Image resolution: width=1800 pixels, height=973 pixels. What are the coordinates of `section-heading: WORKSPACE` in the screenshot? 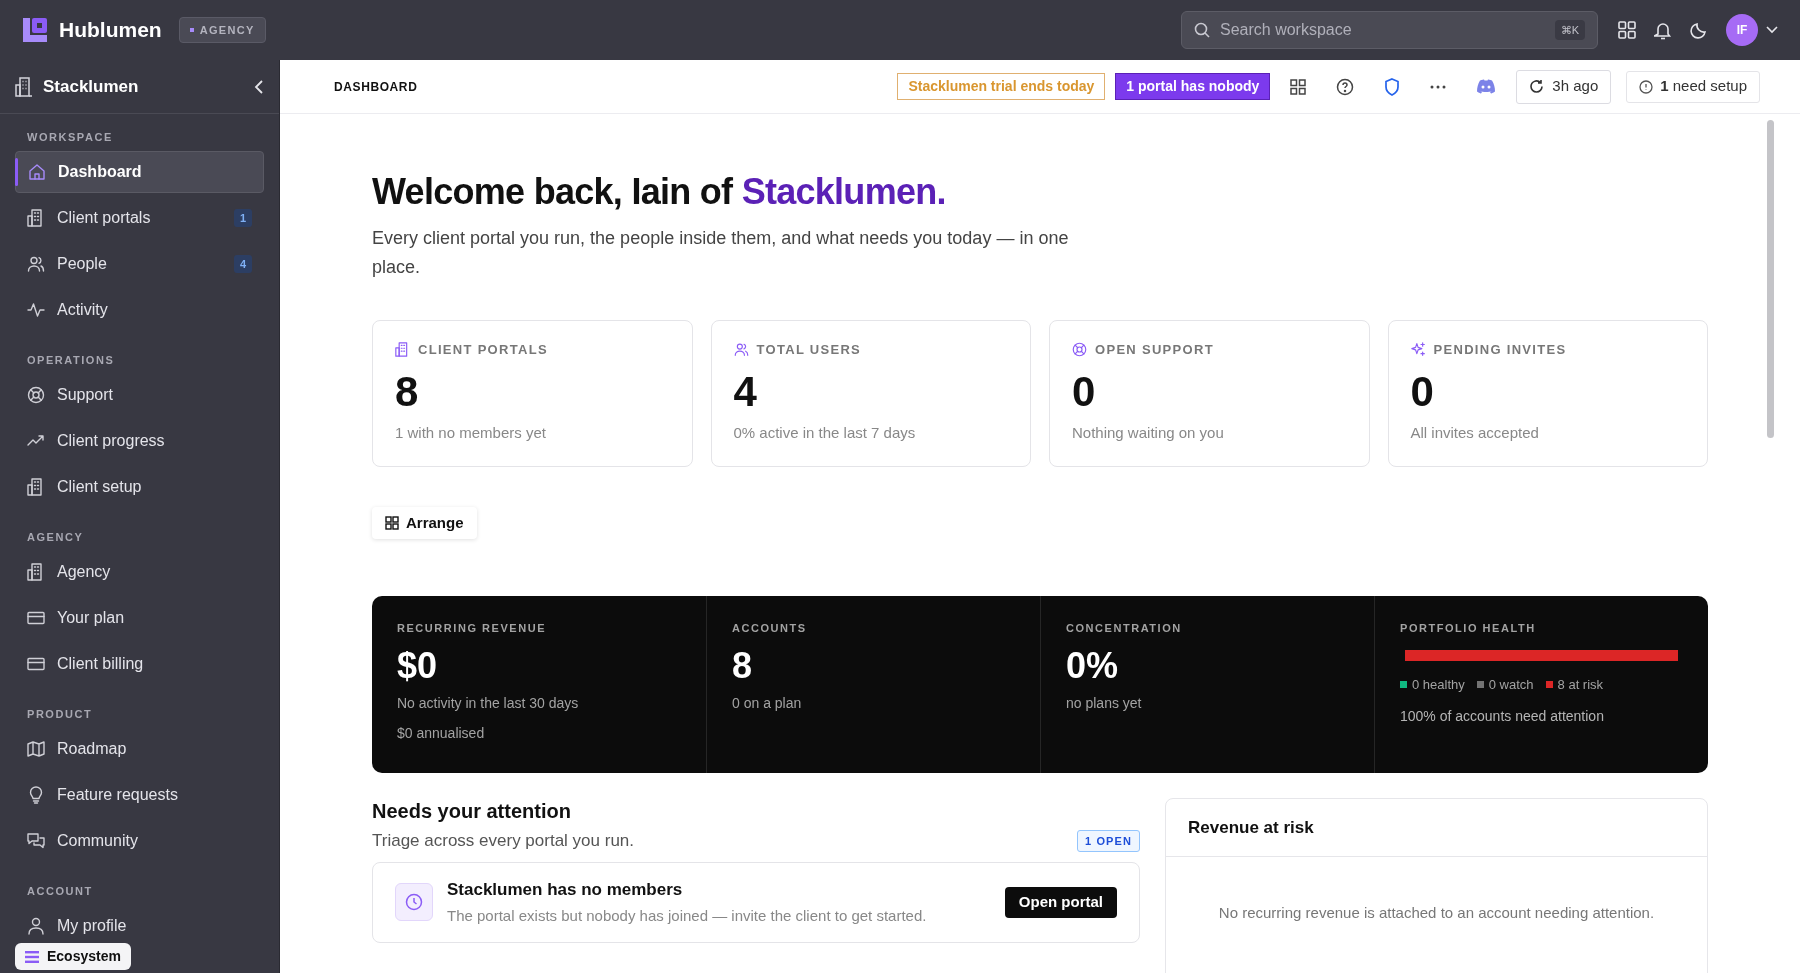 It's located at (70, 137).